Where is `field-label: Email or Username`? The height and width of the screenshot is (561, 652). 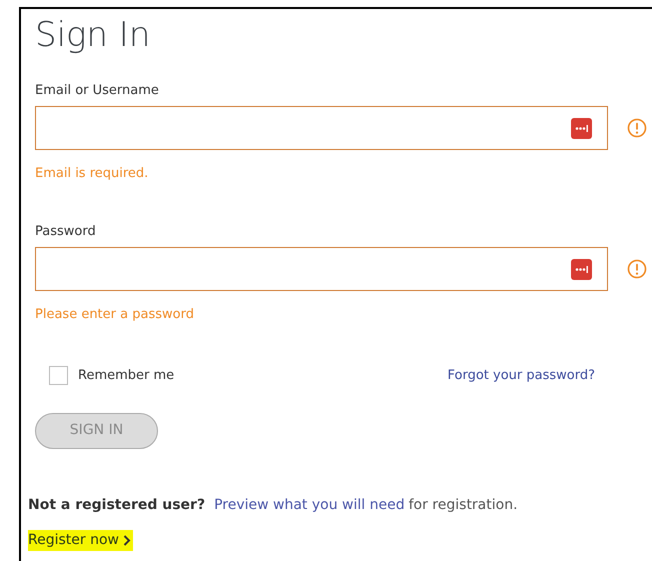
field-label: Email or Username is located at coordinates (97, 91).